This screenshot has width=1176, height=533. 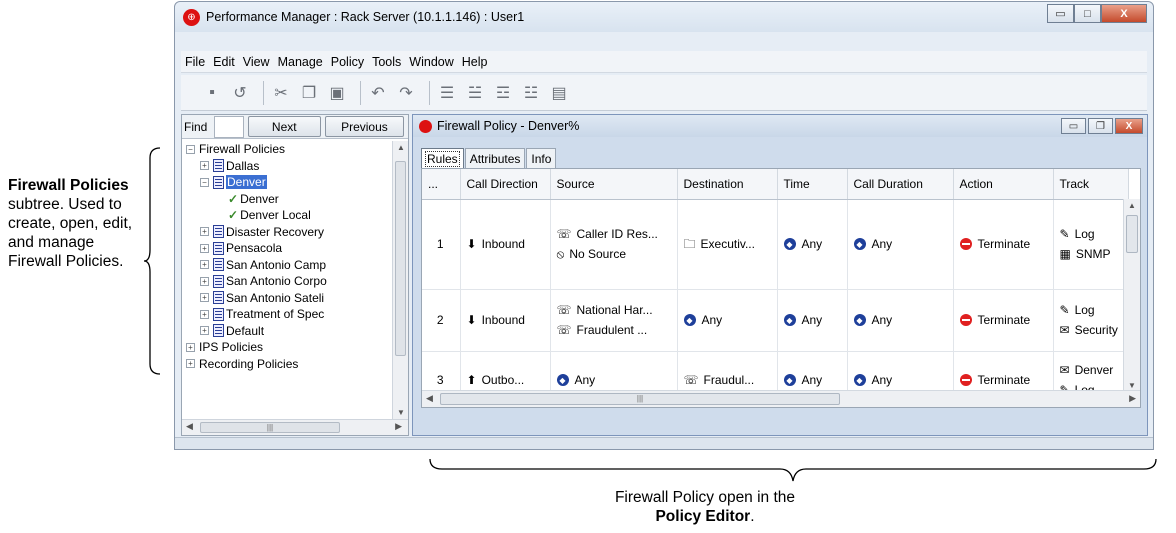 I want to click on redo-icon: ↷, so click(x=406, y=93).